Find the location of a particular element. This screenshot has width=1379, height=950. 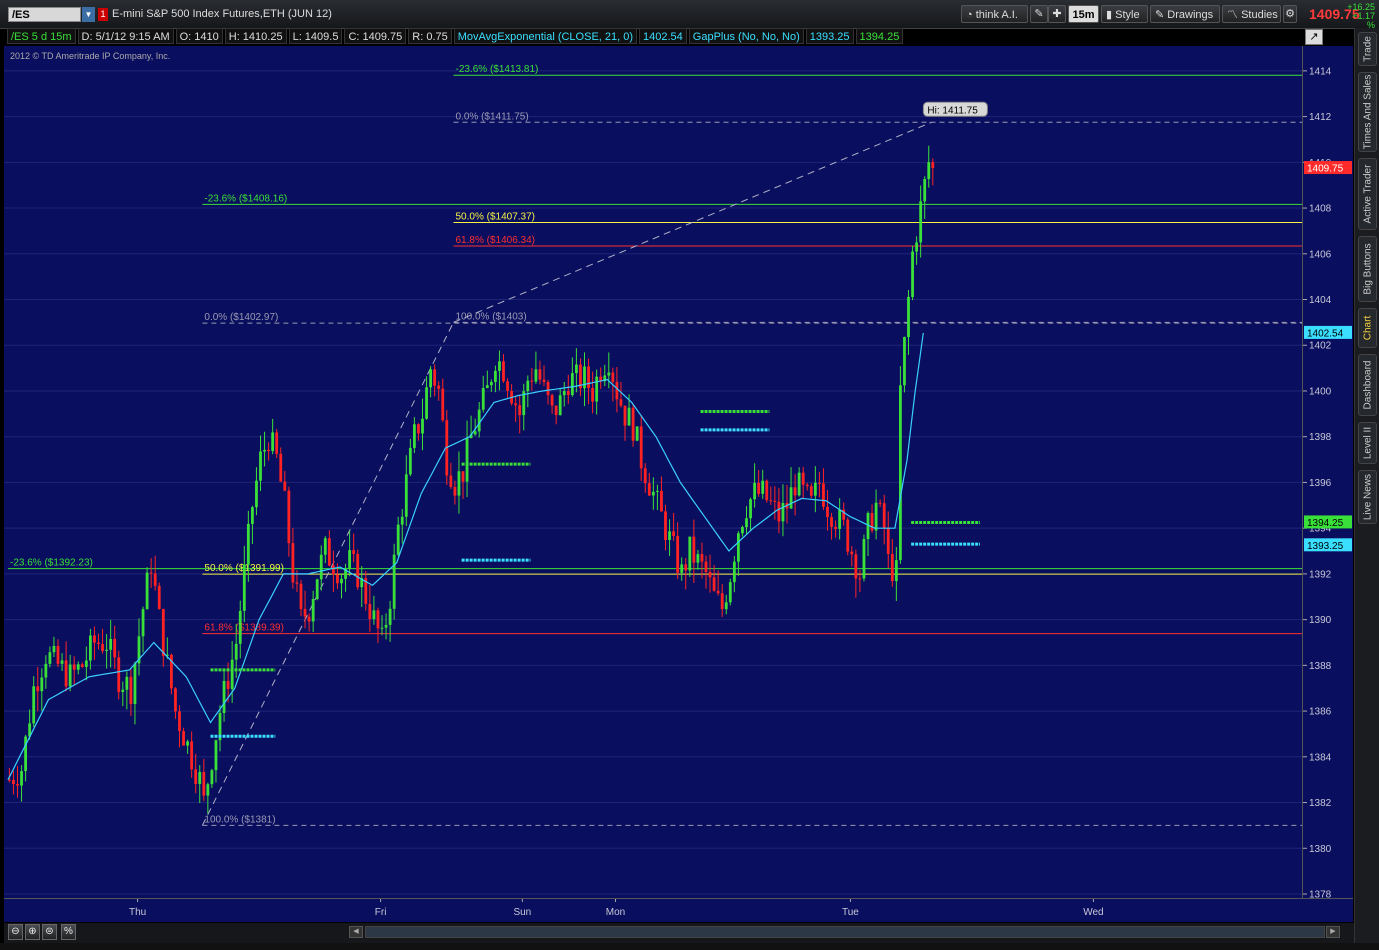

zoom-in-icon: ⊕ is located at coordinates (32, 932).